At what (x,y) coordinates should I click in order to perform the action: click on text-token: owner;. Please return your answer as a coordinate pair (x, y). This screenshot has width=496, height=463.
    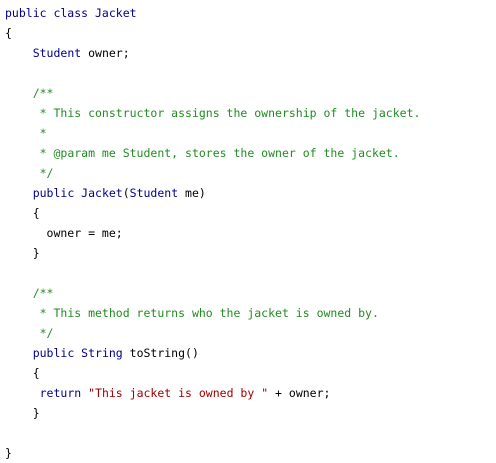
    Looking at the image, I should click on (105, 53).